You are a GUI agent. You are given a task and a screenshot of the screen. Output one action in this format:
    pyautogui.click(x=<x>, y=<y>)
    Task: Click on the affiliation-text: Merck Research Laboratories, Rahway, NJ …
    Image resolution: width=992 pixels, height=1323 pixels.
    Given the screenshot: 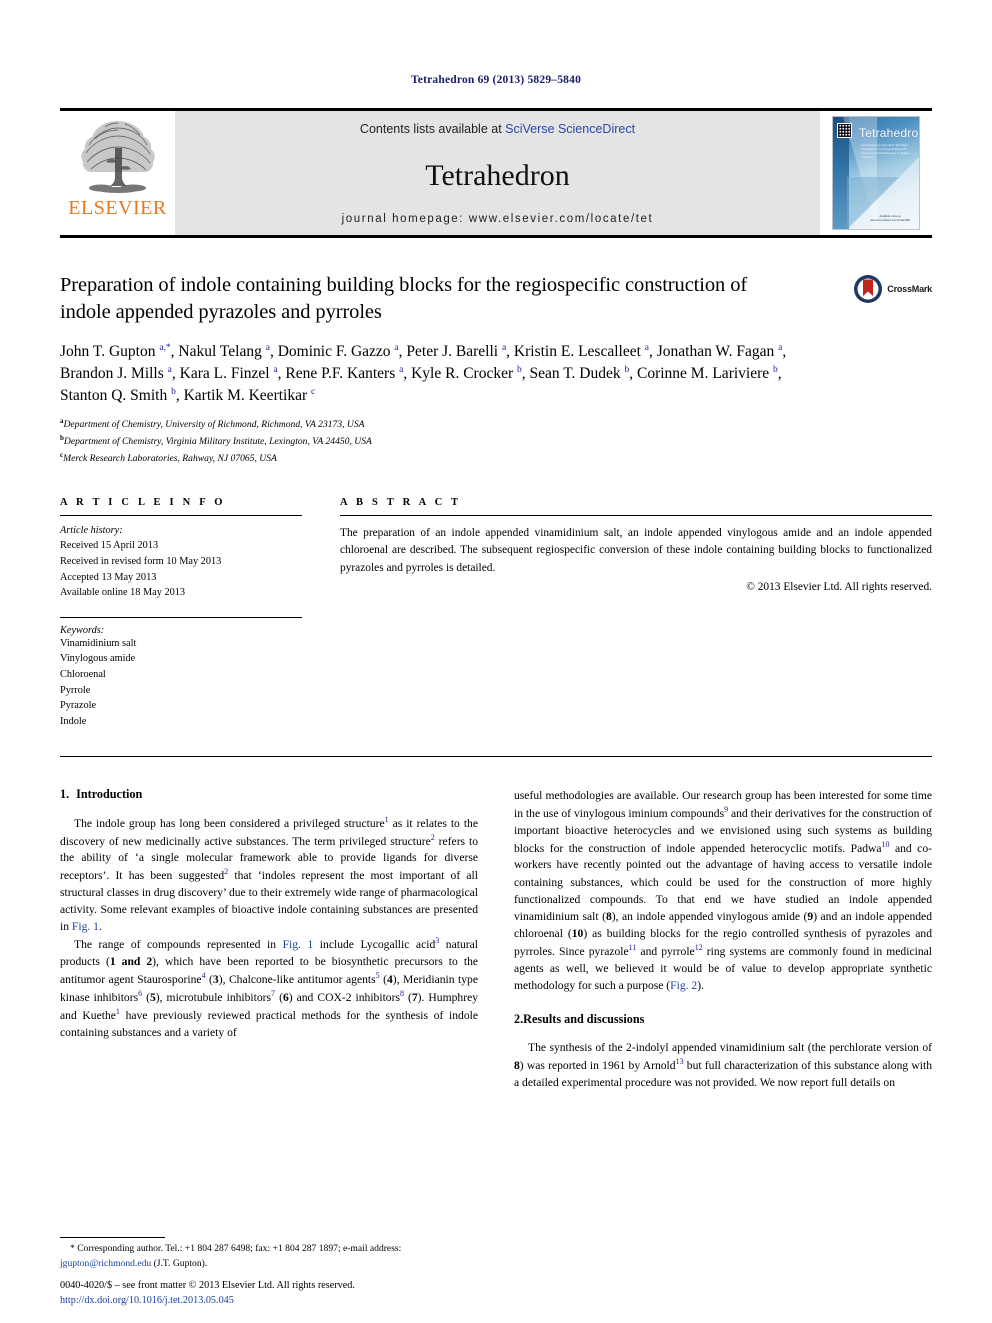 What is the action you would take?
    pyautogui.click(x=170, y=458)
    